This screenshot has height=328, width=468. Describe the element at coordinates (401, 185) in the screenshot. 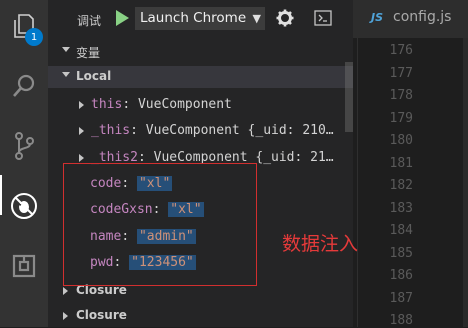

I see `line-number: 182` at that location.